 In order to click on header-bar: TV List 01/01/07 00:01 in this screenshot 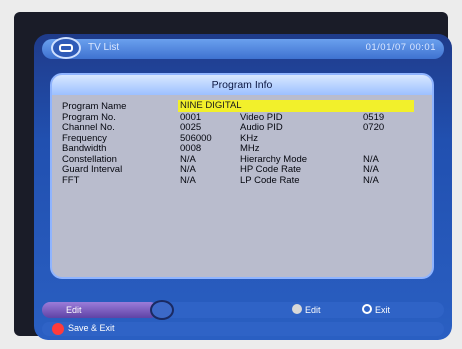, I will do `click(243, 48)`.